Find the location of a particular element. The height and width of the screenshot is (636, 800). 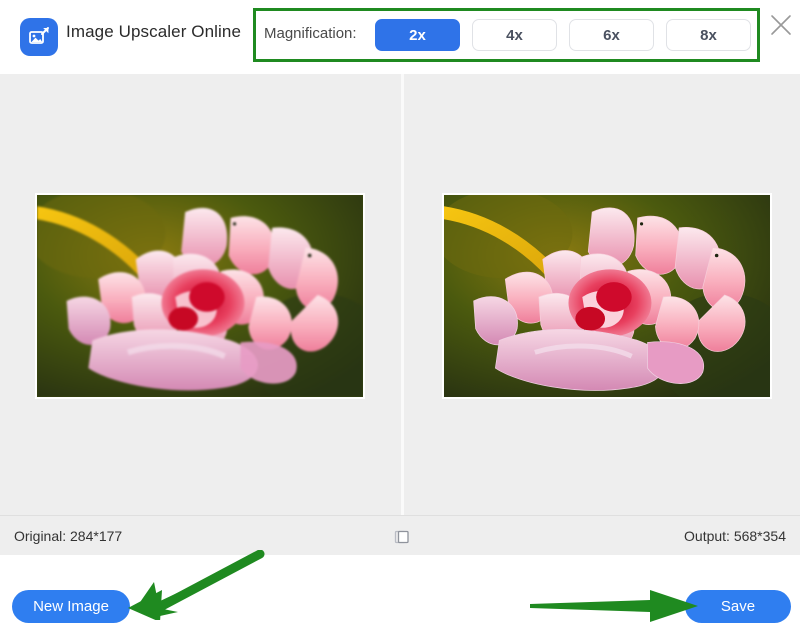

image-upscale-icon is located at coordinates (39, 37).